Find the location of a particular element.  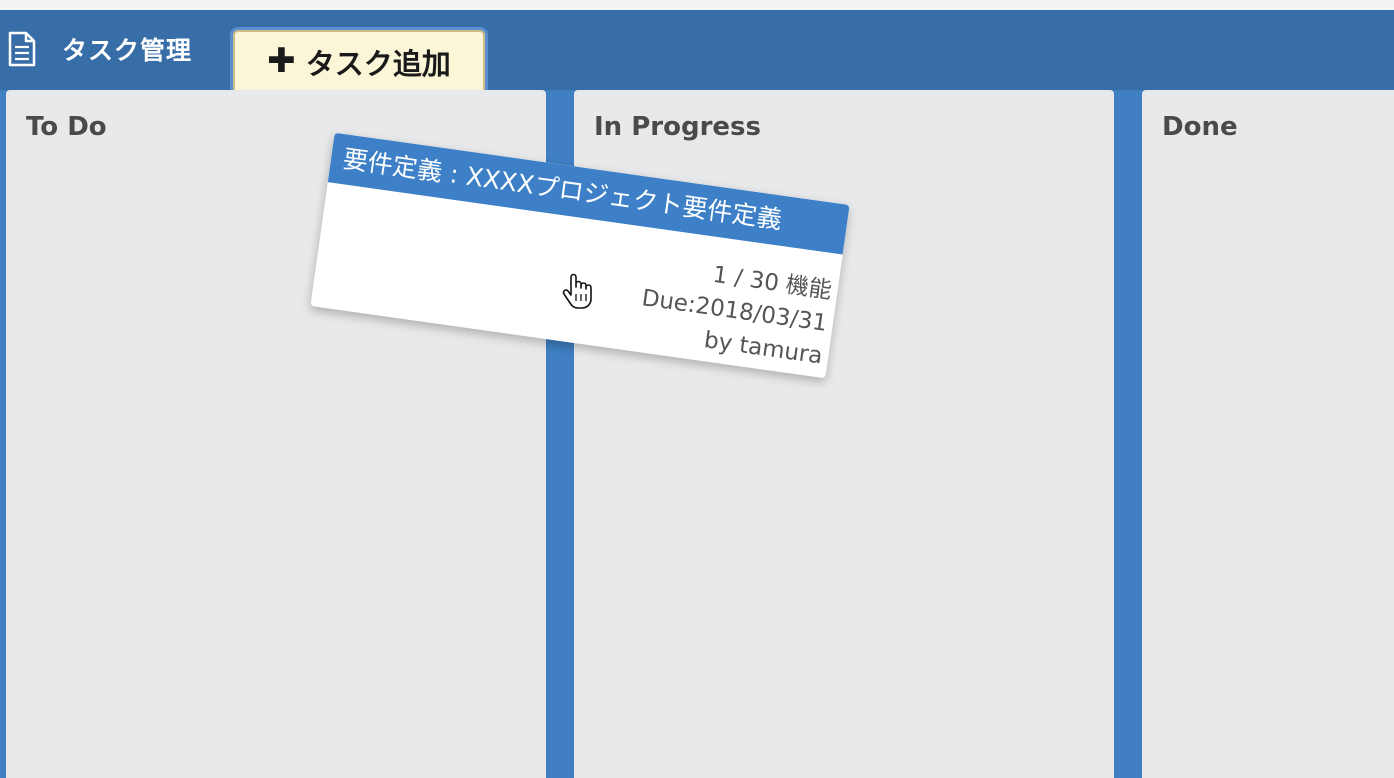

column-title-in-progress: In Progress is located at coordinates (677, 127).